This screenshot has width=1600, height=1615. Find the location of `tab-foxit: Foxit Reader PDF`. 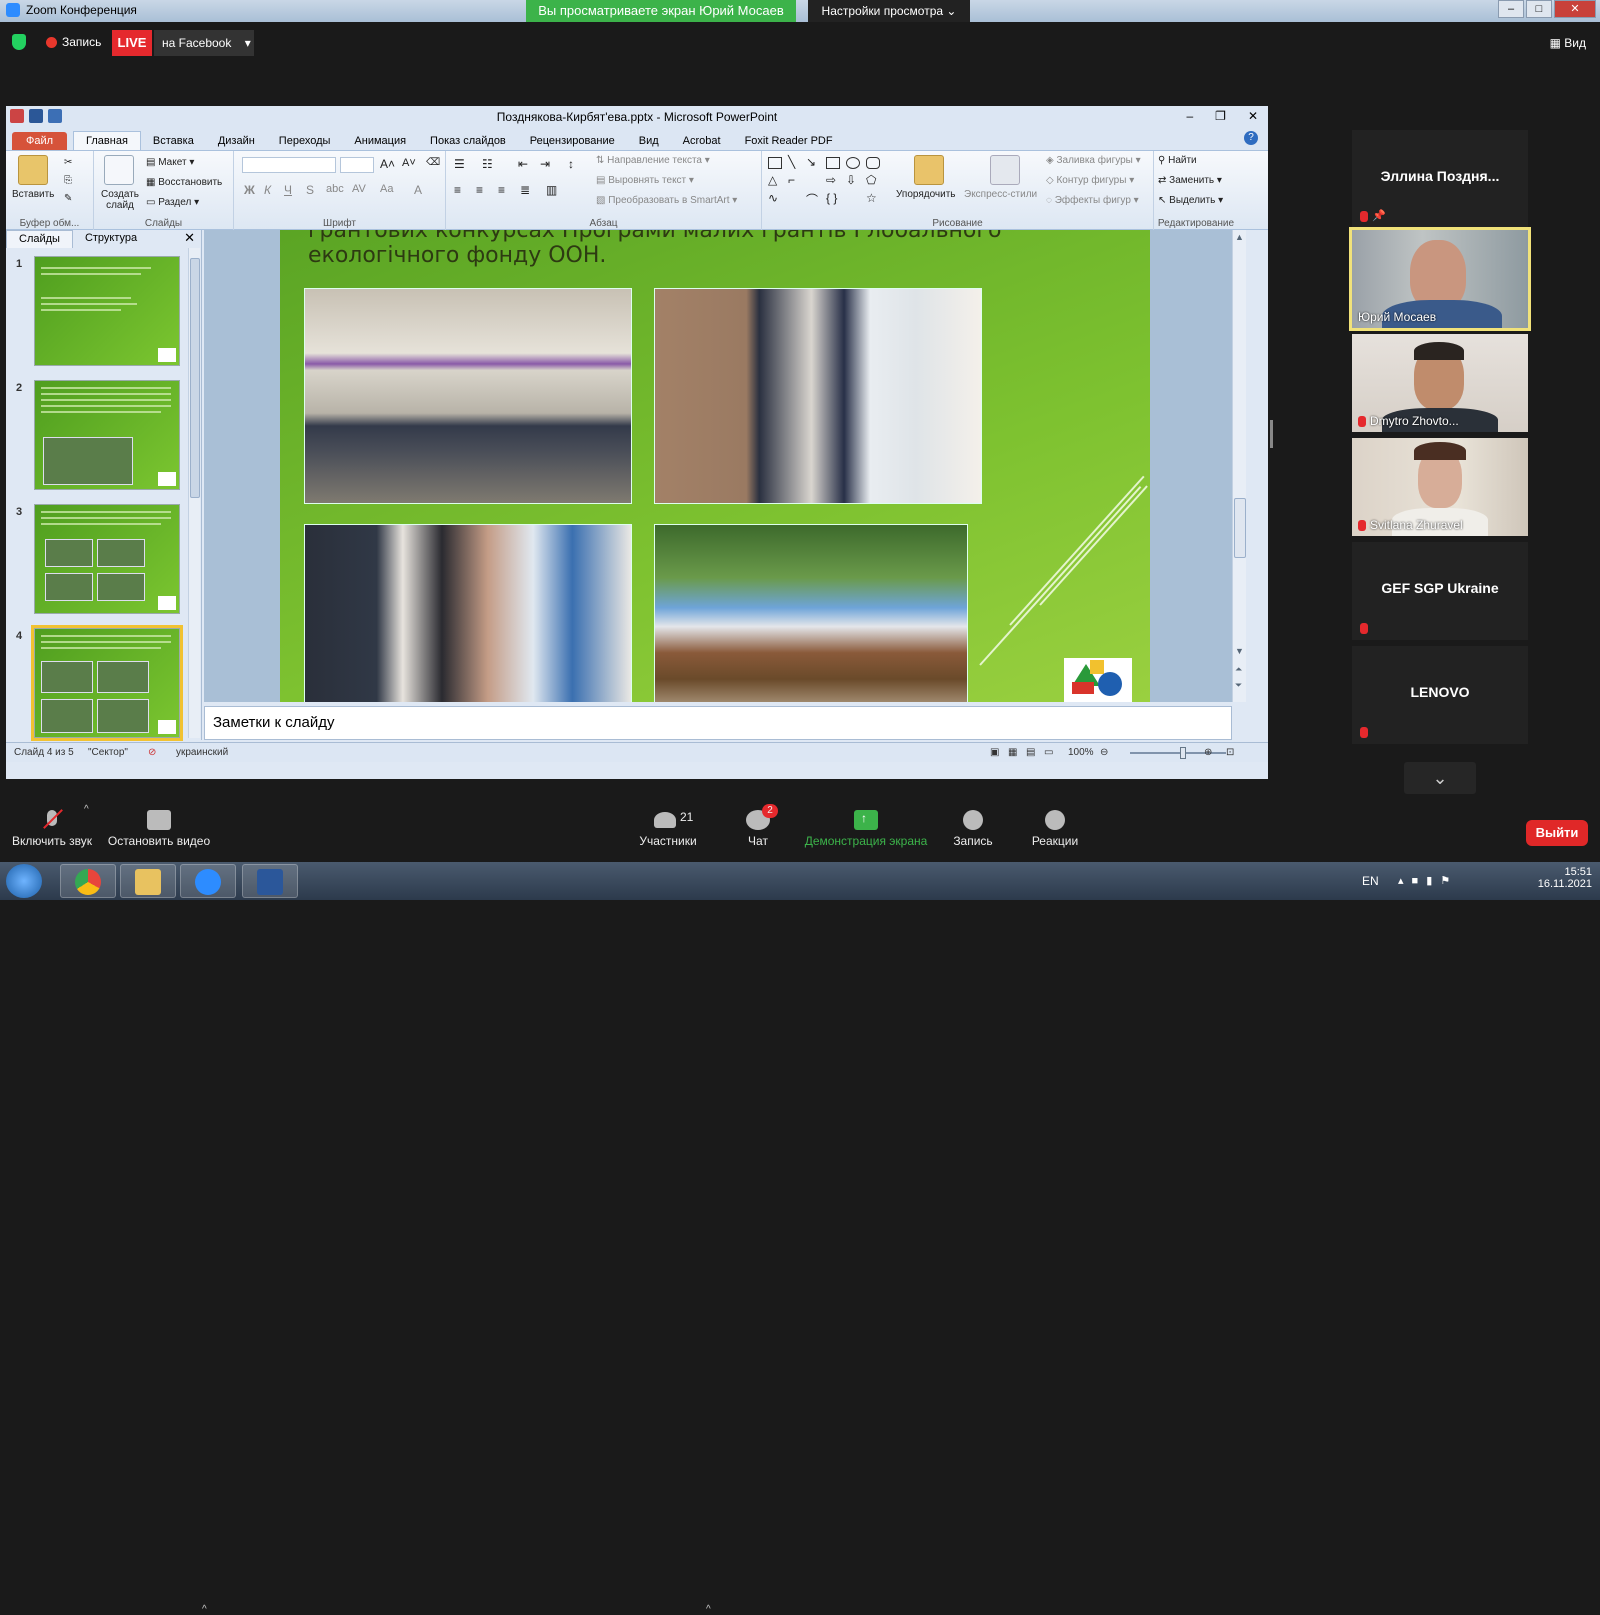

tab-foxit: Foxit Reader PDF is located at coordinates (789, 141).